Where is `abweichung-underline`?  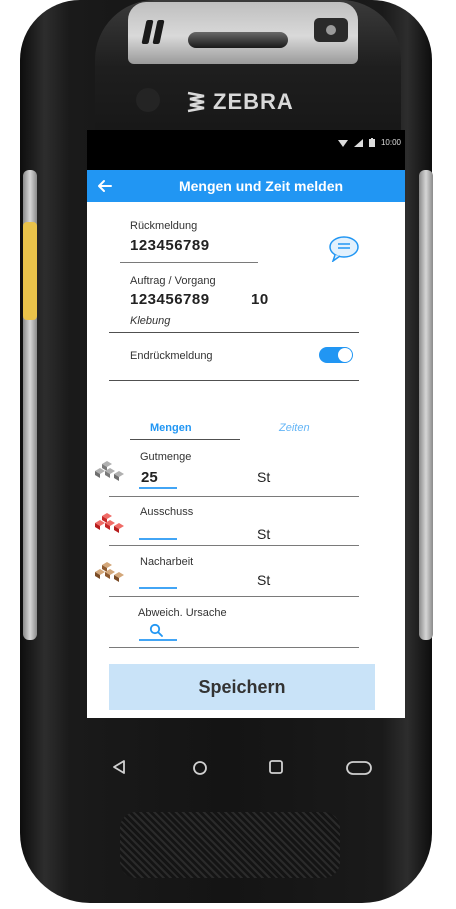
abweichung-underline is located at coordinates (158, 640).